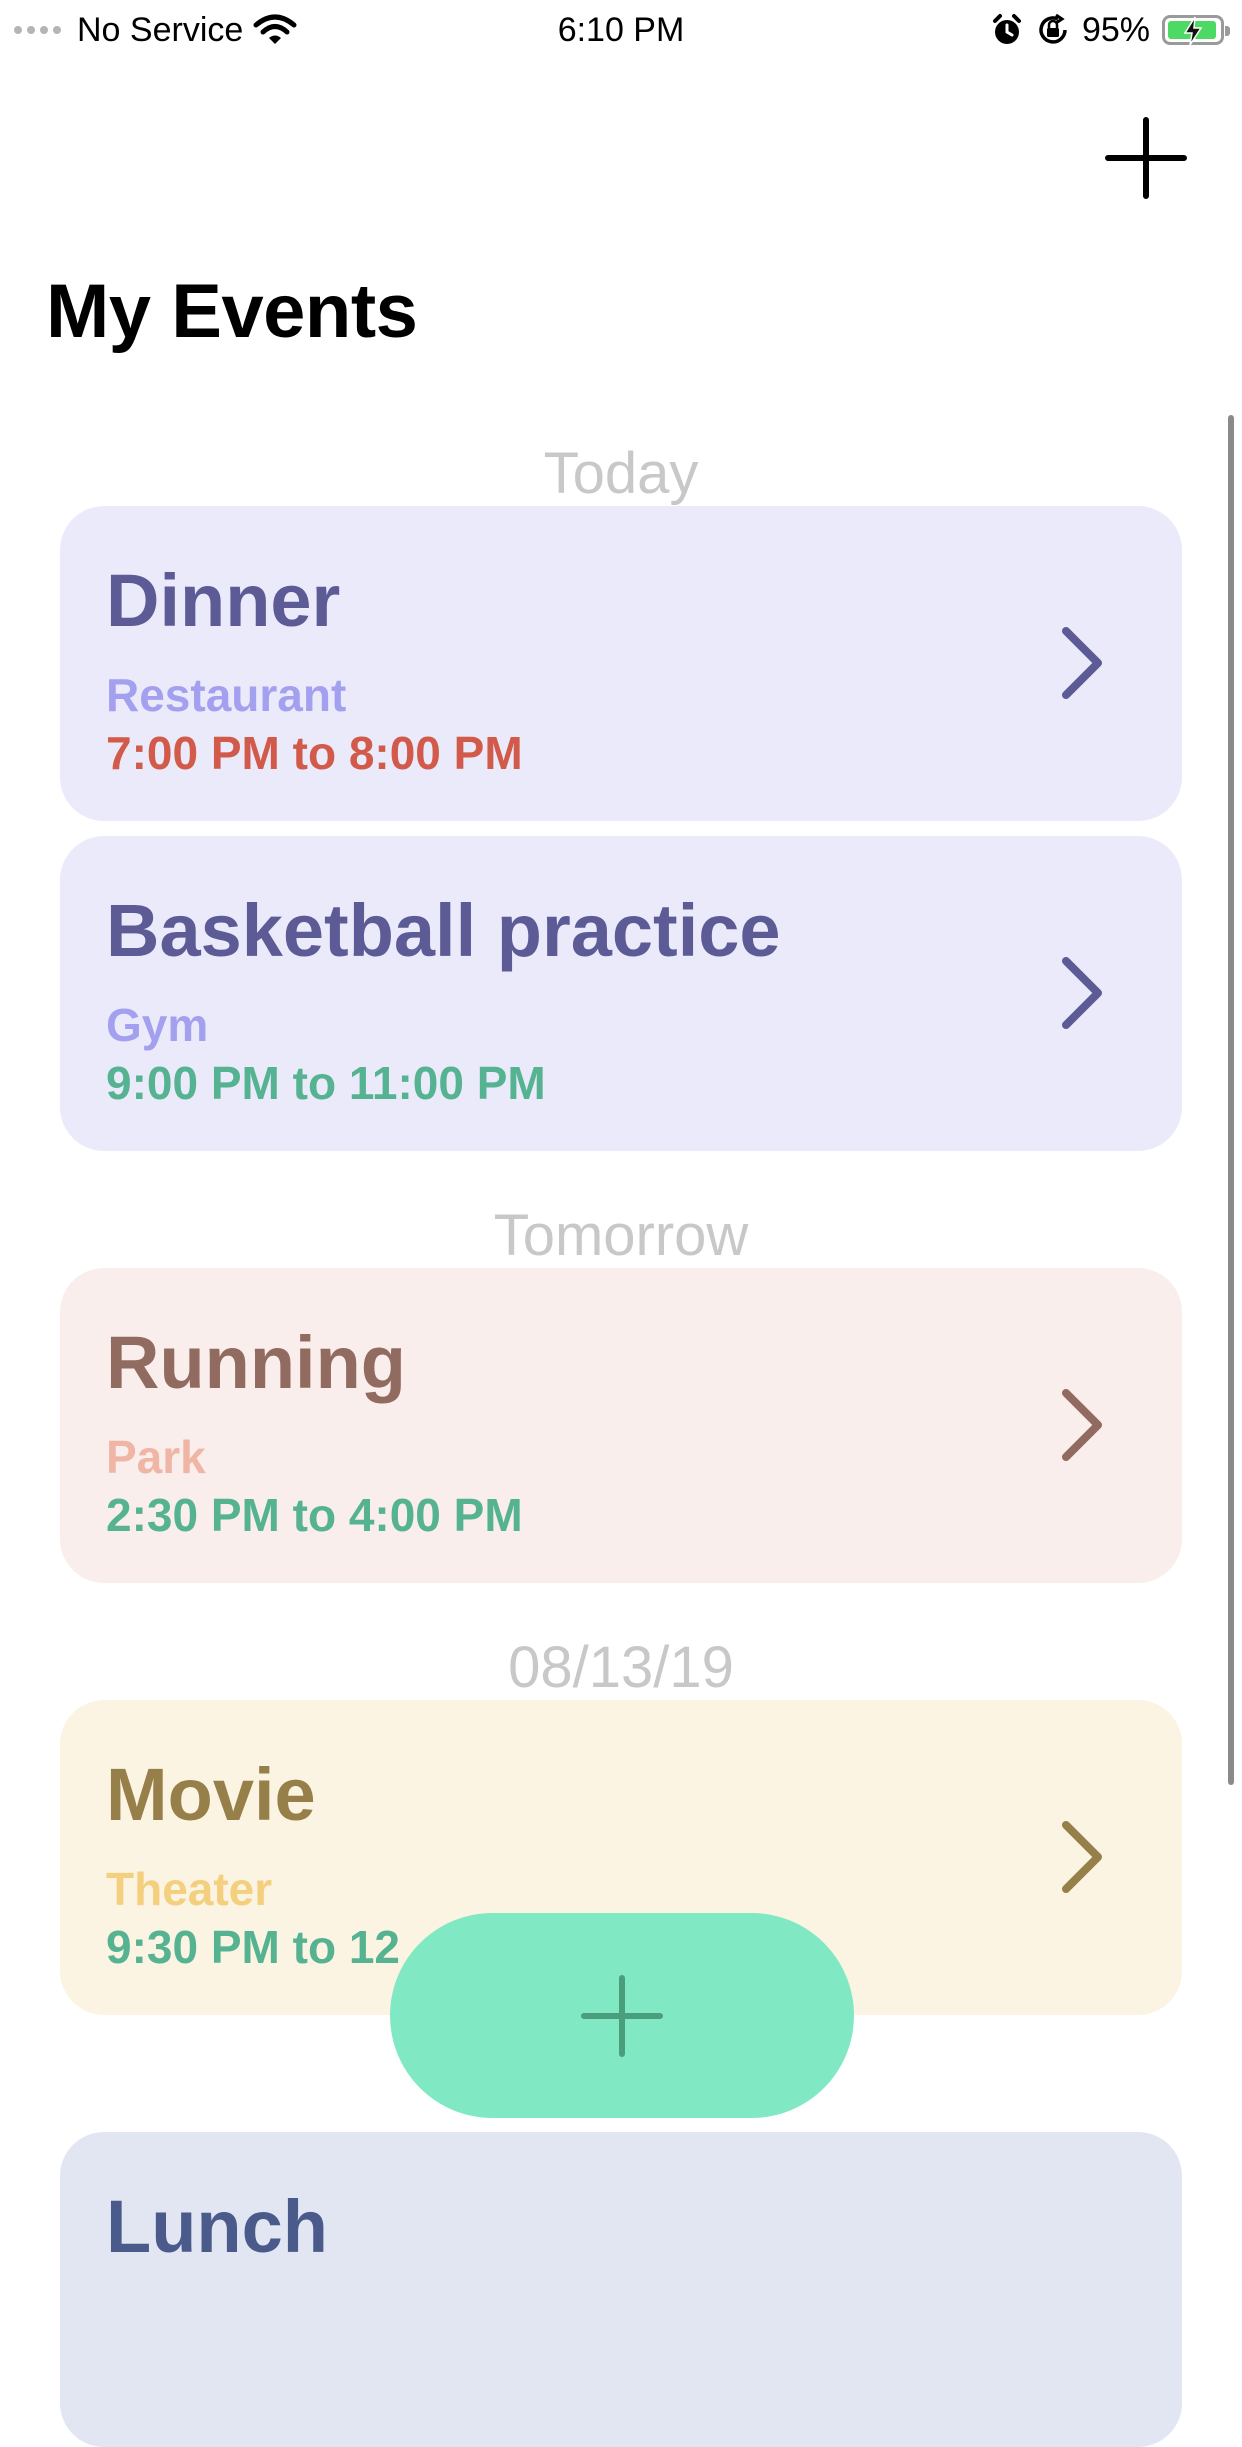  I want to click on add-event-button, so click(1146, 158).